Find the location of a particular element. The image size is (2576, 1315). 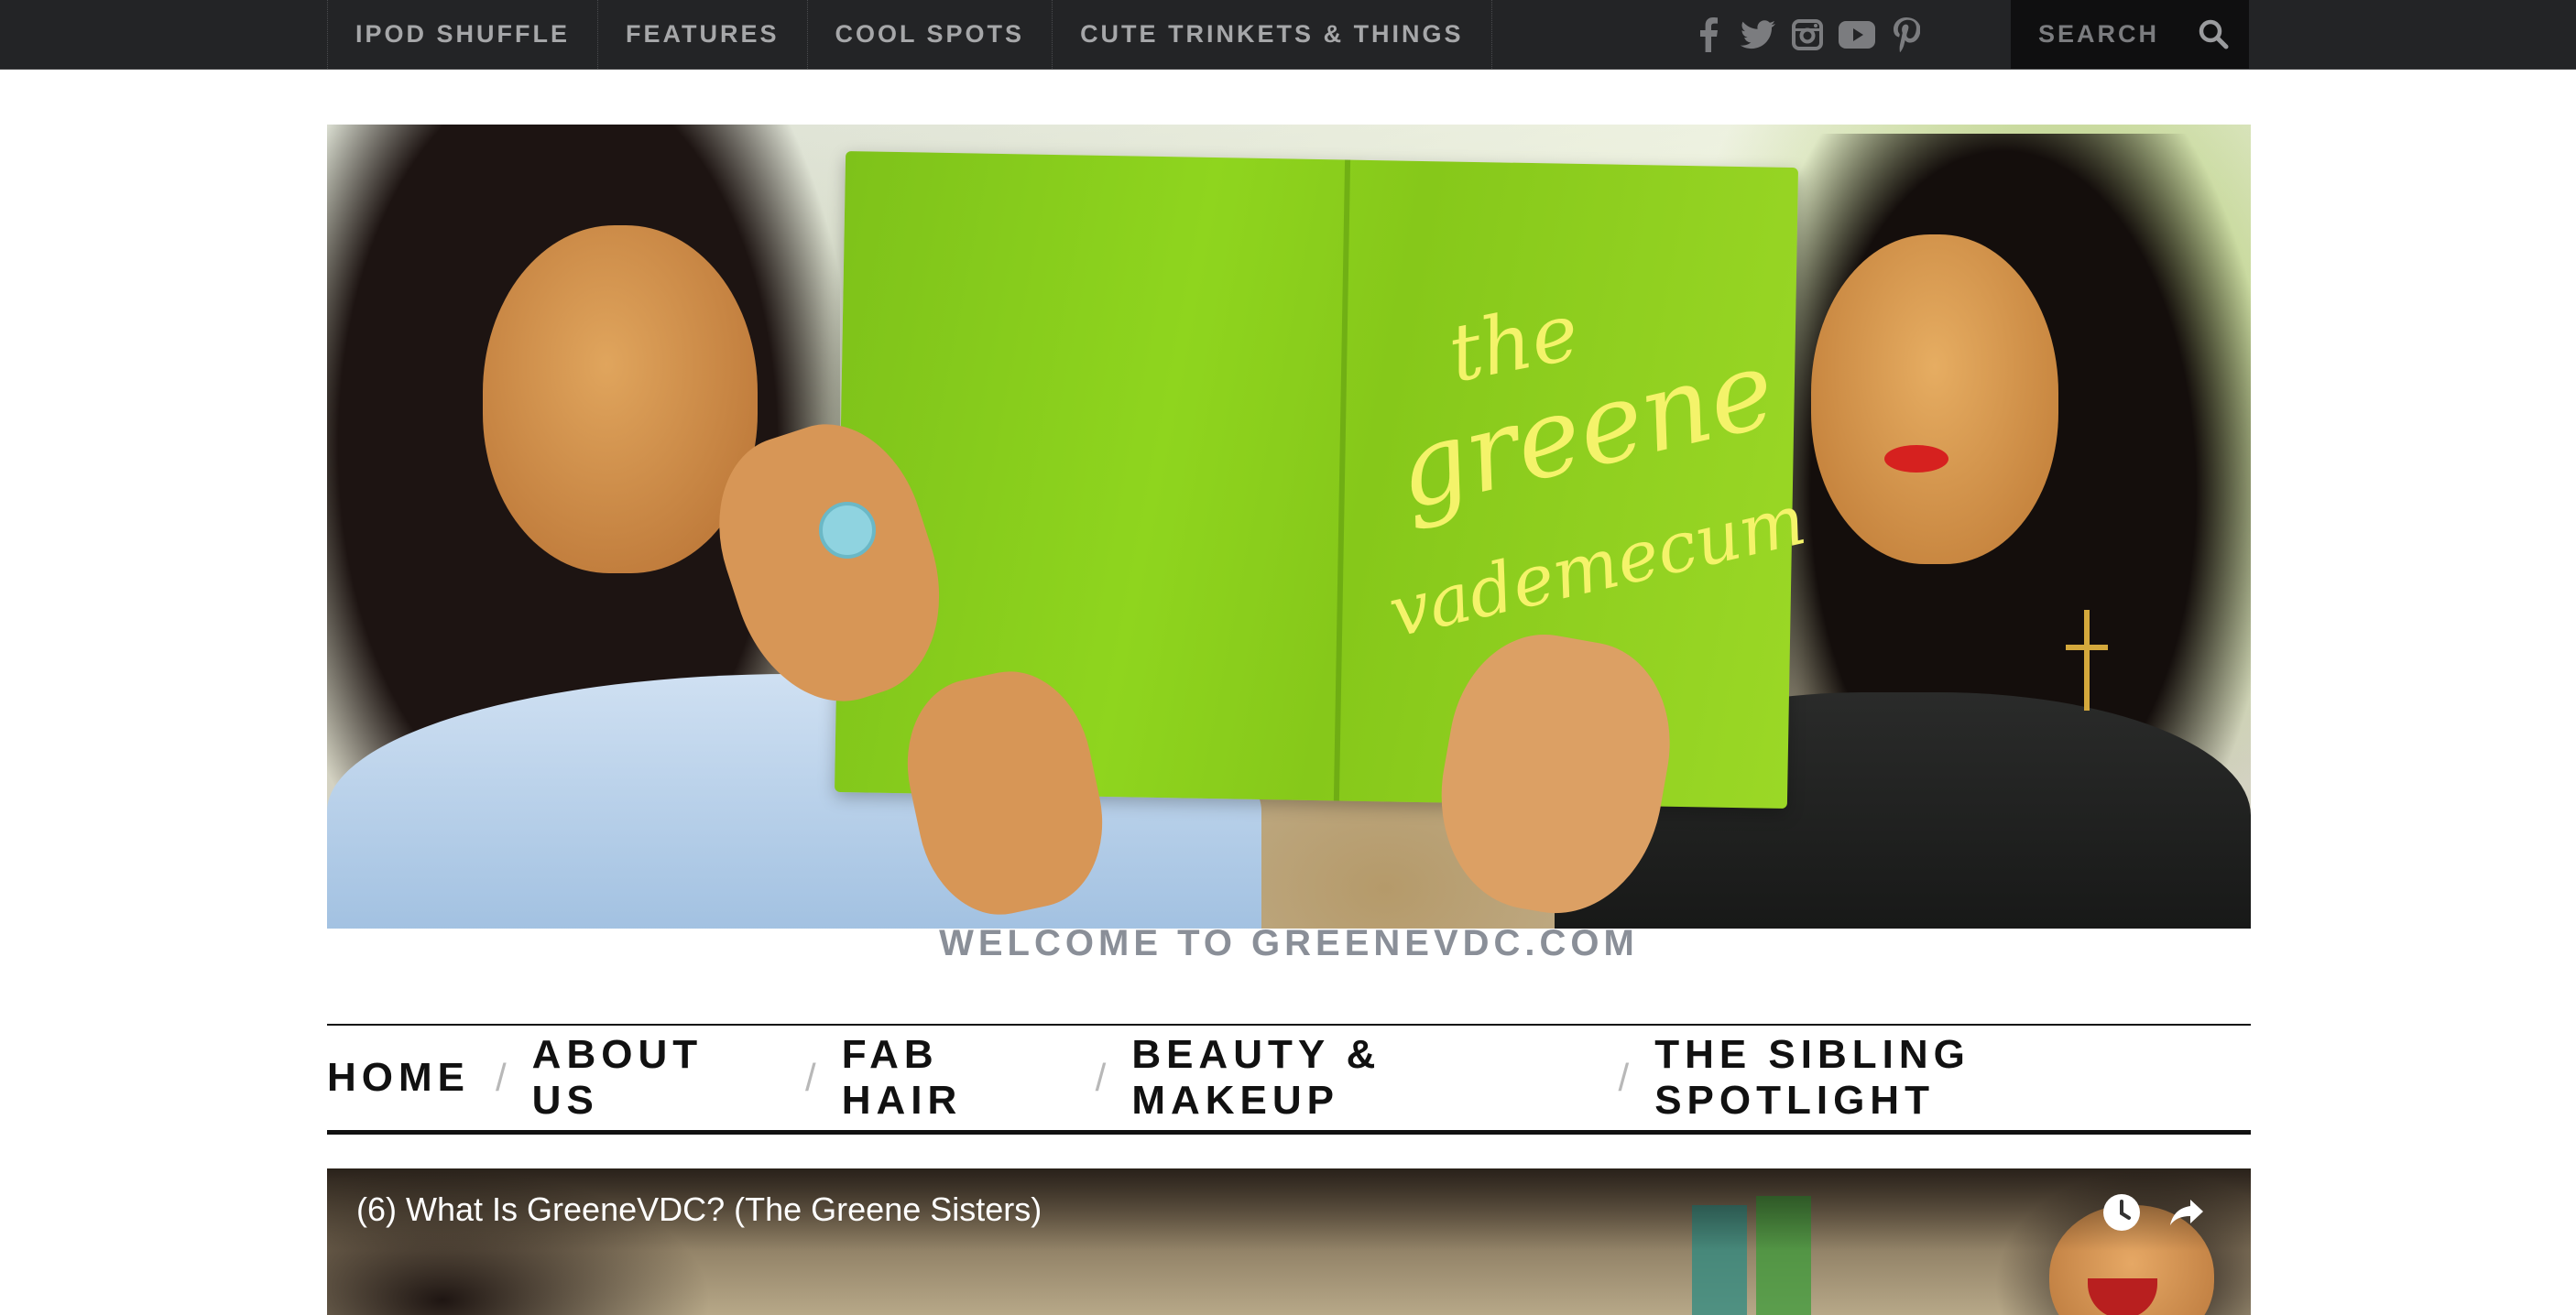

search-input is located at coordinates (2125, 34).